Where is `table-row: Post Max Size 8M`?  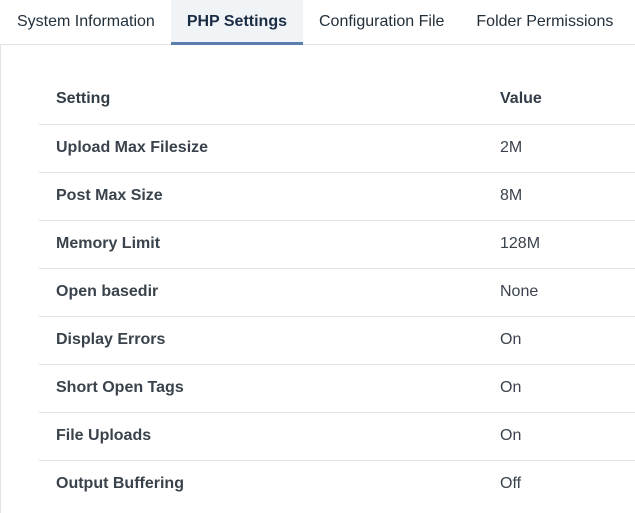 table-row: Post Max Size 8M is located at coordinates (337, 196).